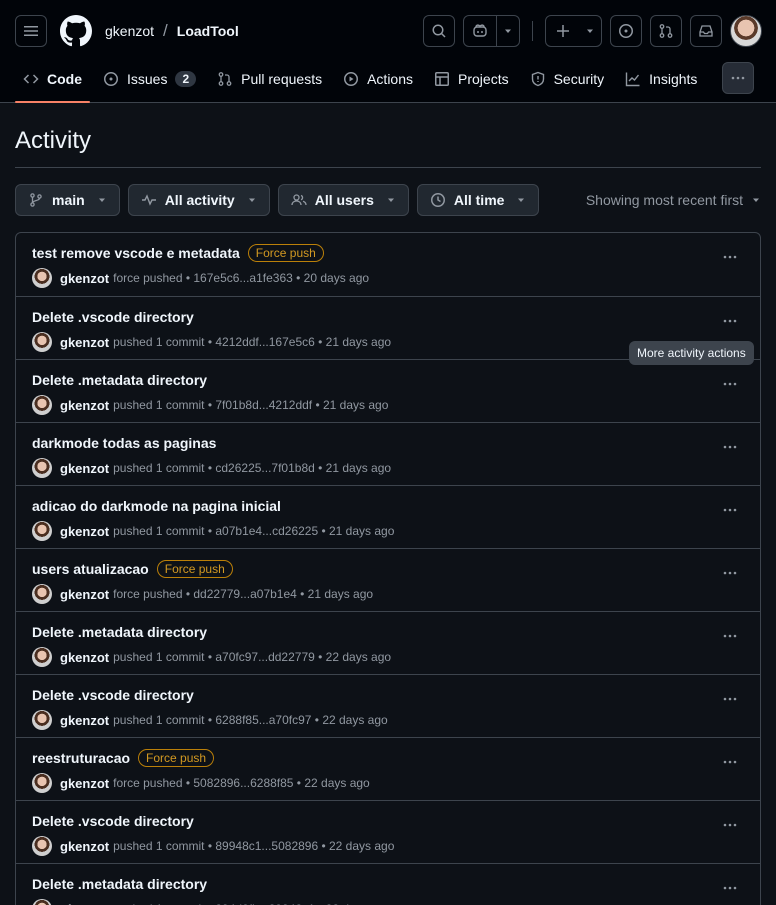 Image resolution: width=776 pixels, height=905 pixels. I want to click on people-icon, so click(299, 200).